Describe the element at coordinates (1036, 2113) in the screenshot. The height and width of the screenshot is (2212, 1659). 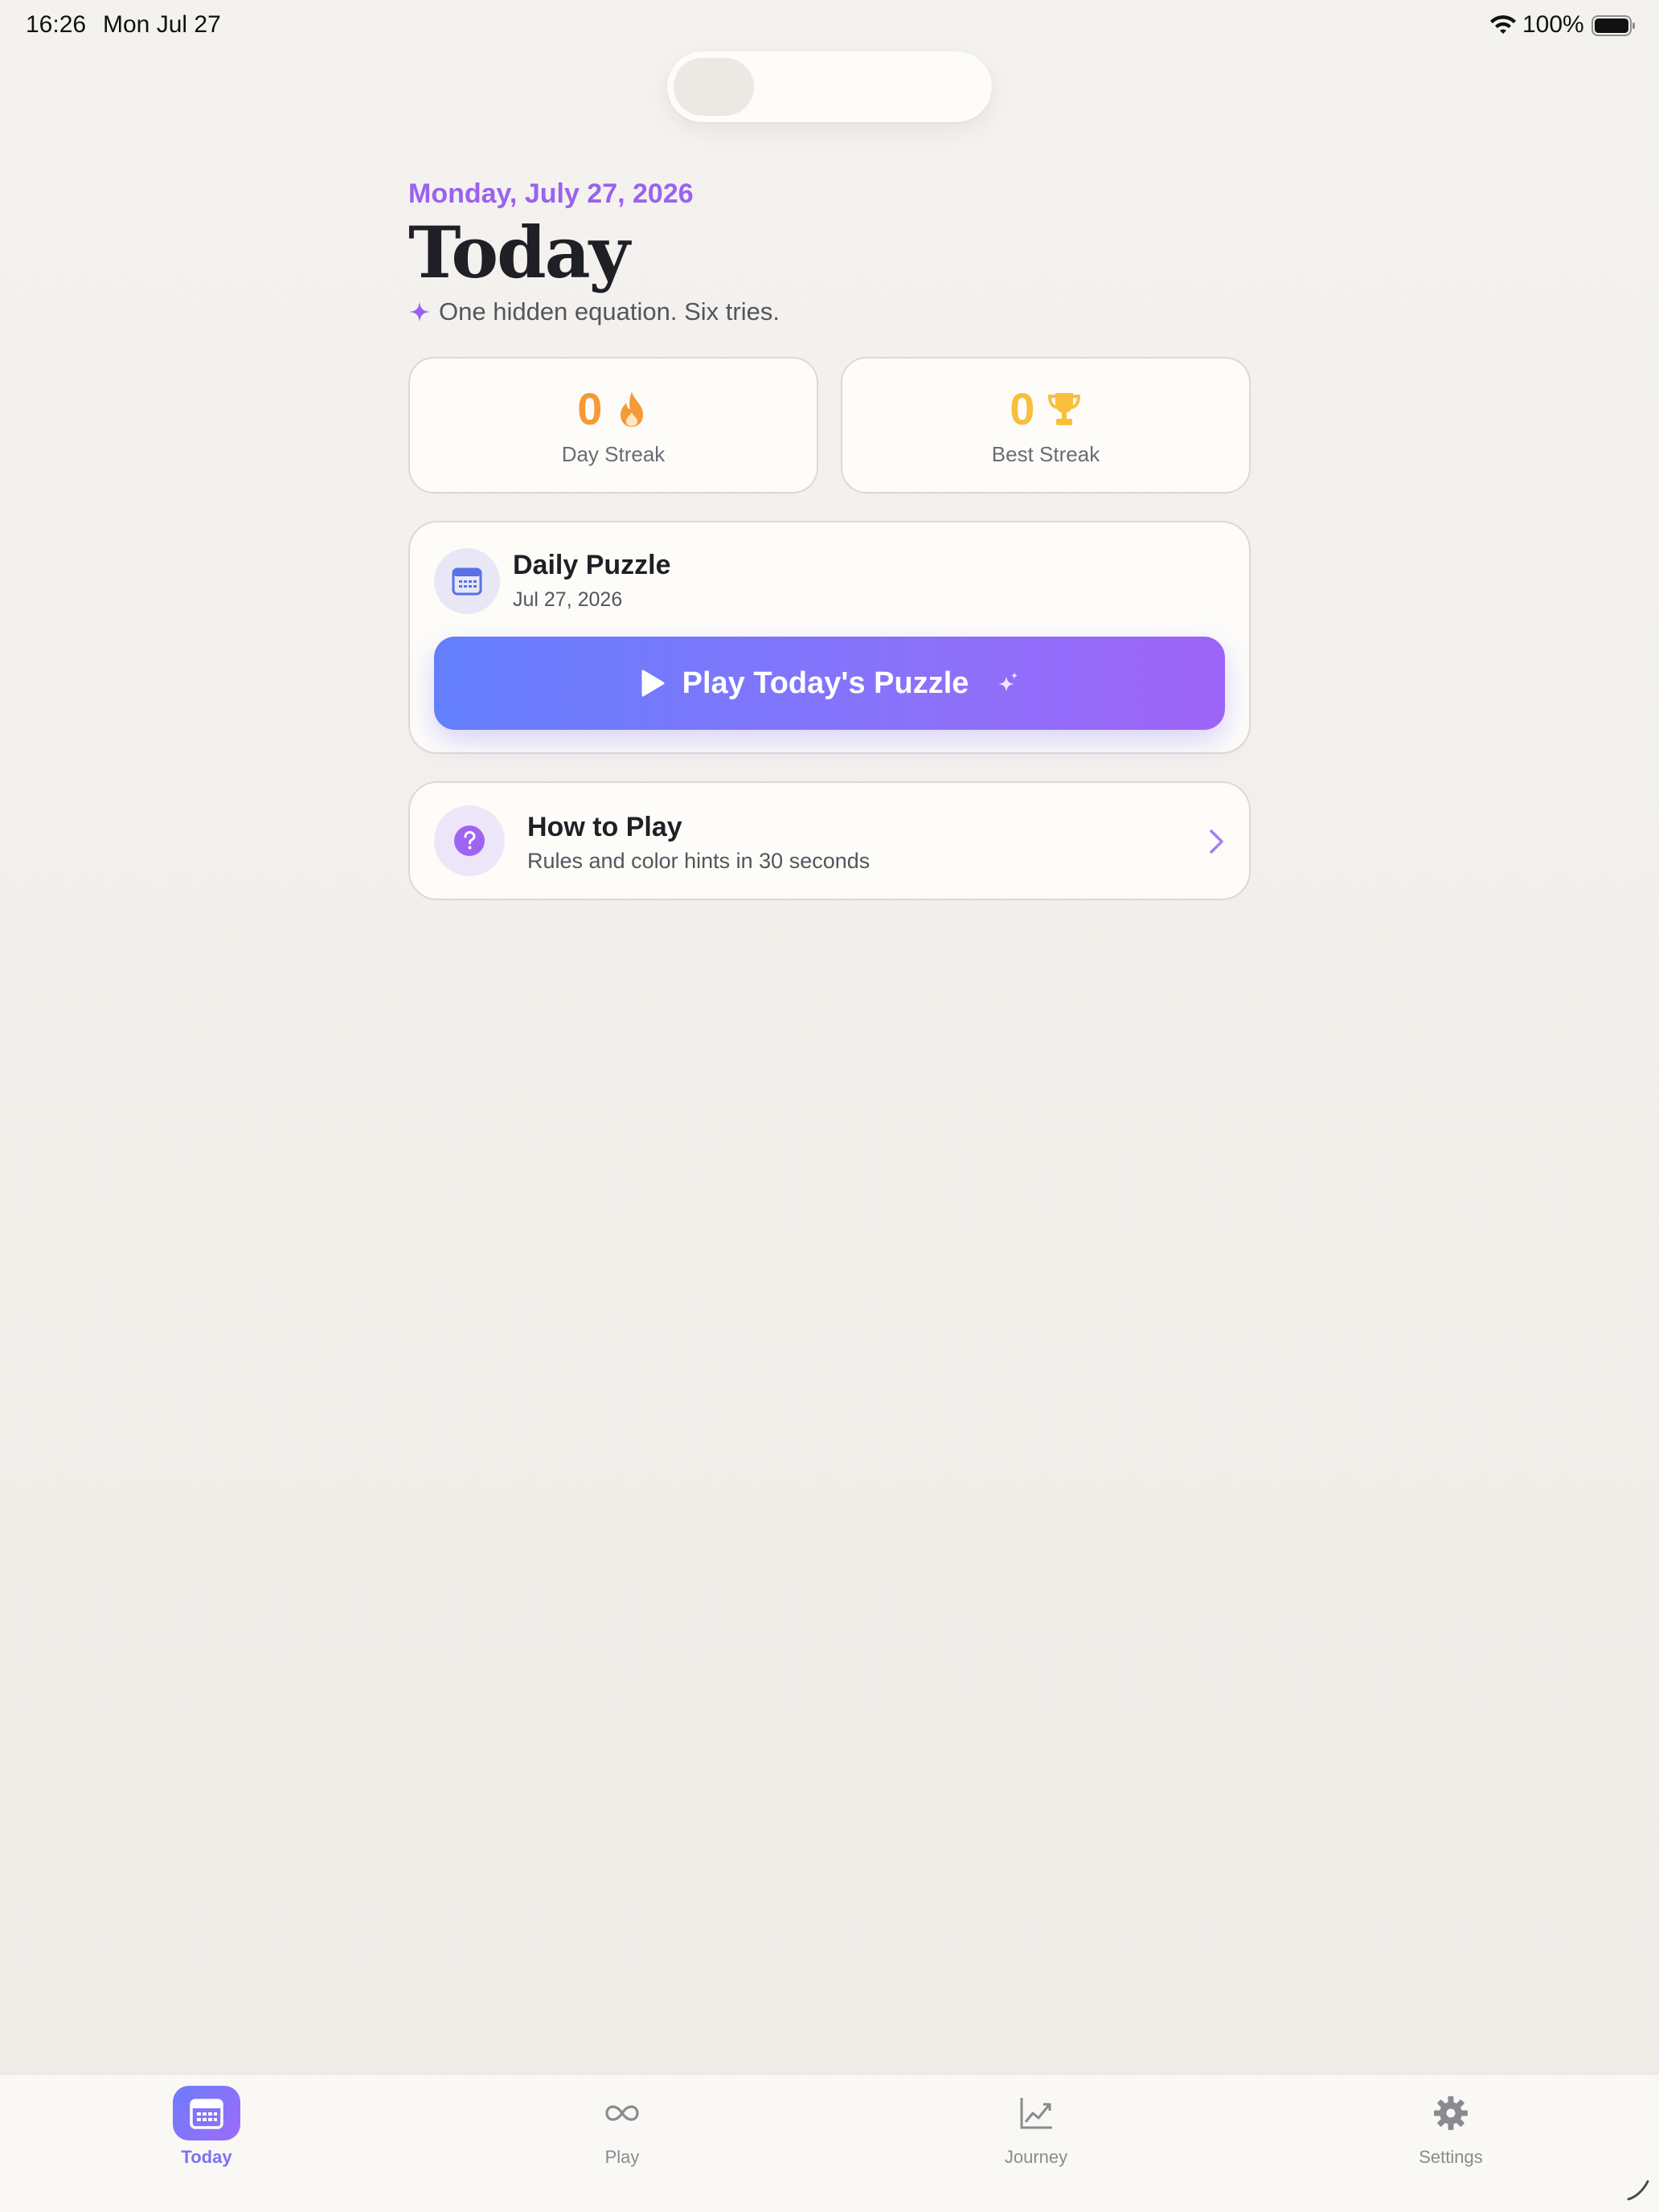
I see `chart-icon` at that location.